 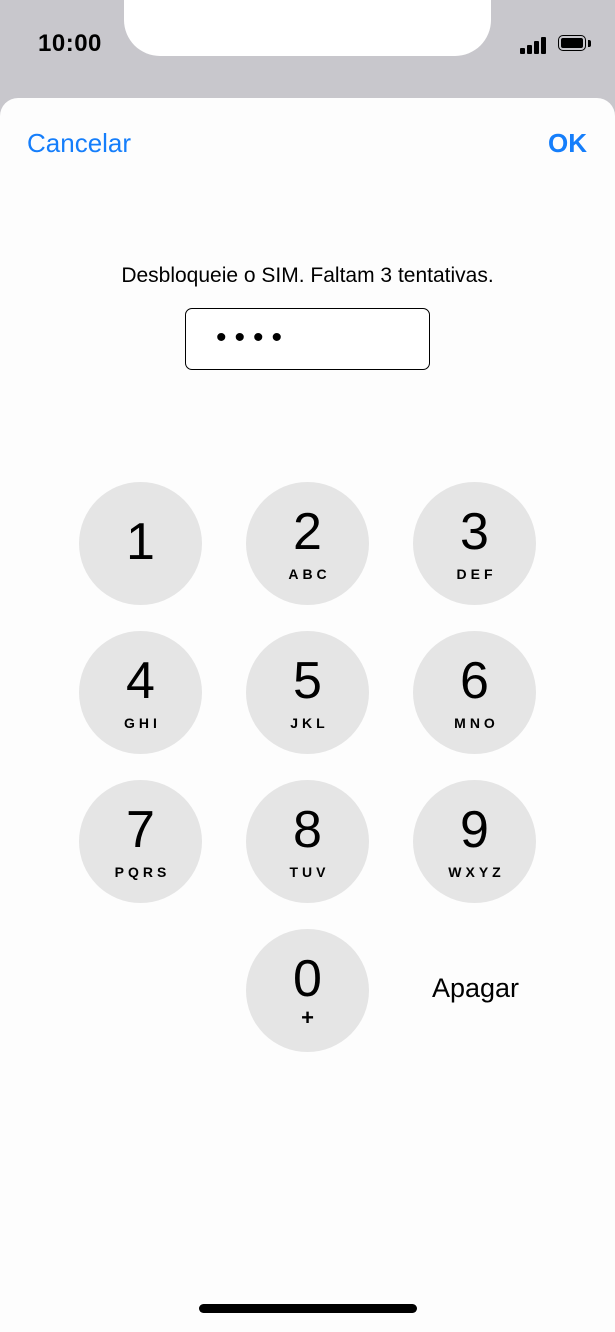 I want to click on key-digit: 6, so click(x=474, y=681).